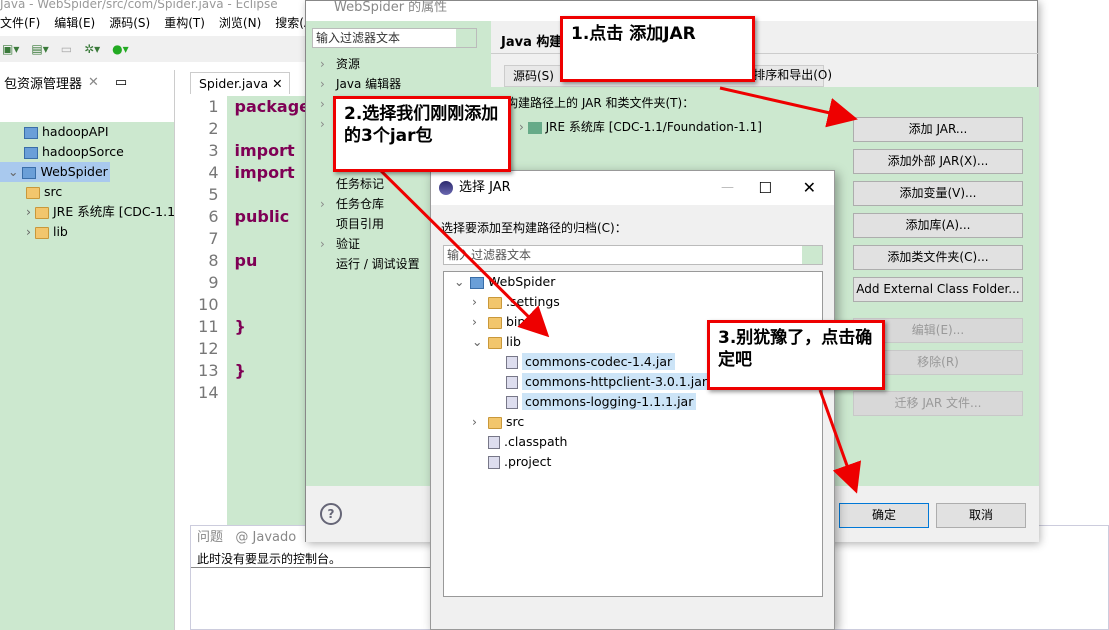  I want to click on annotation-step-2: 2.选择我们刚刚添加的3个jar包, so click(422, 134).